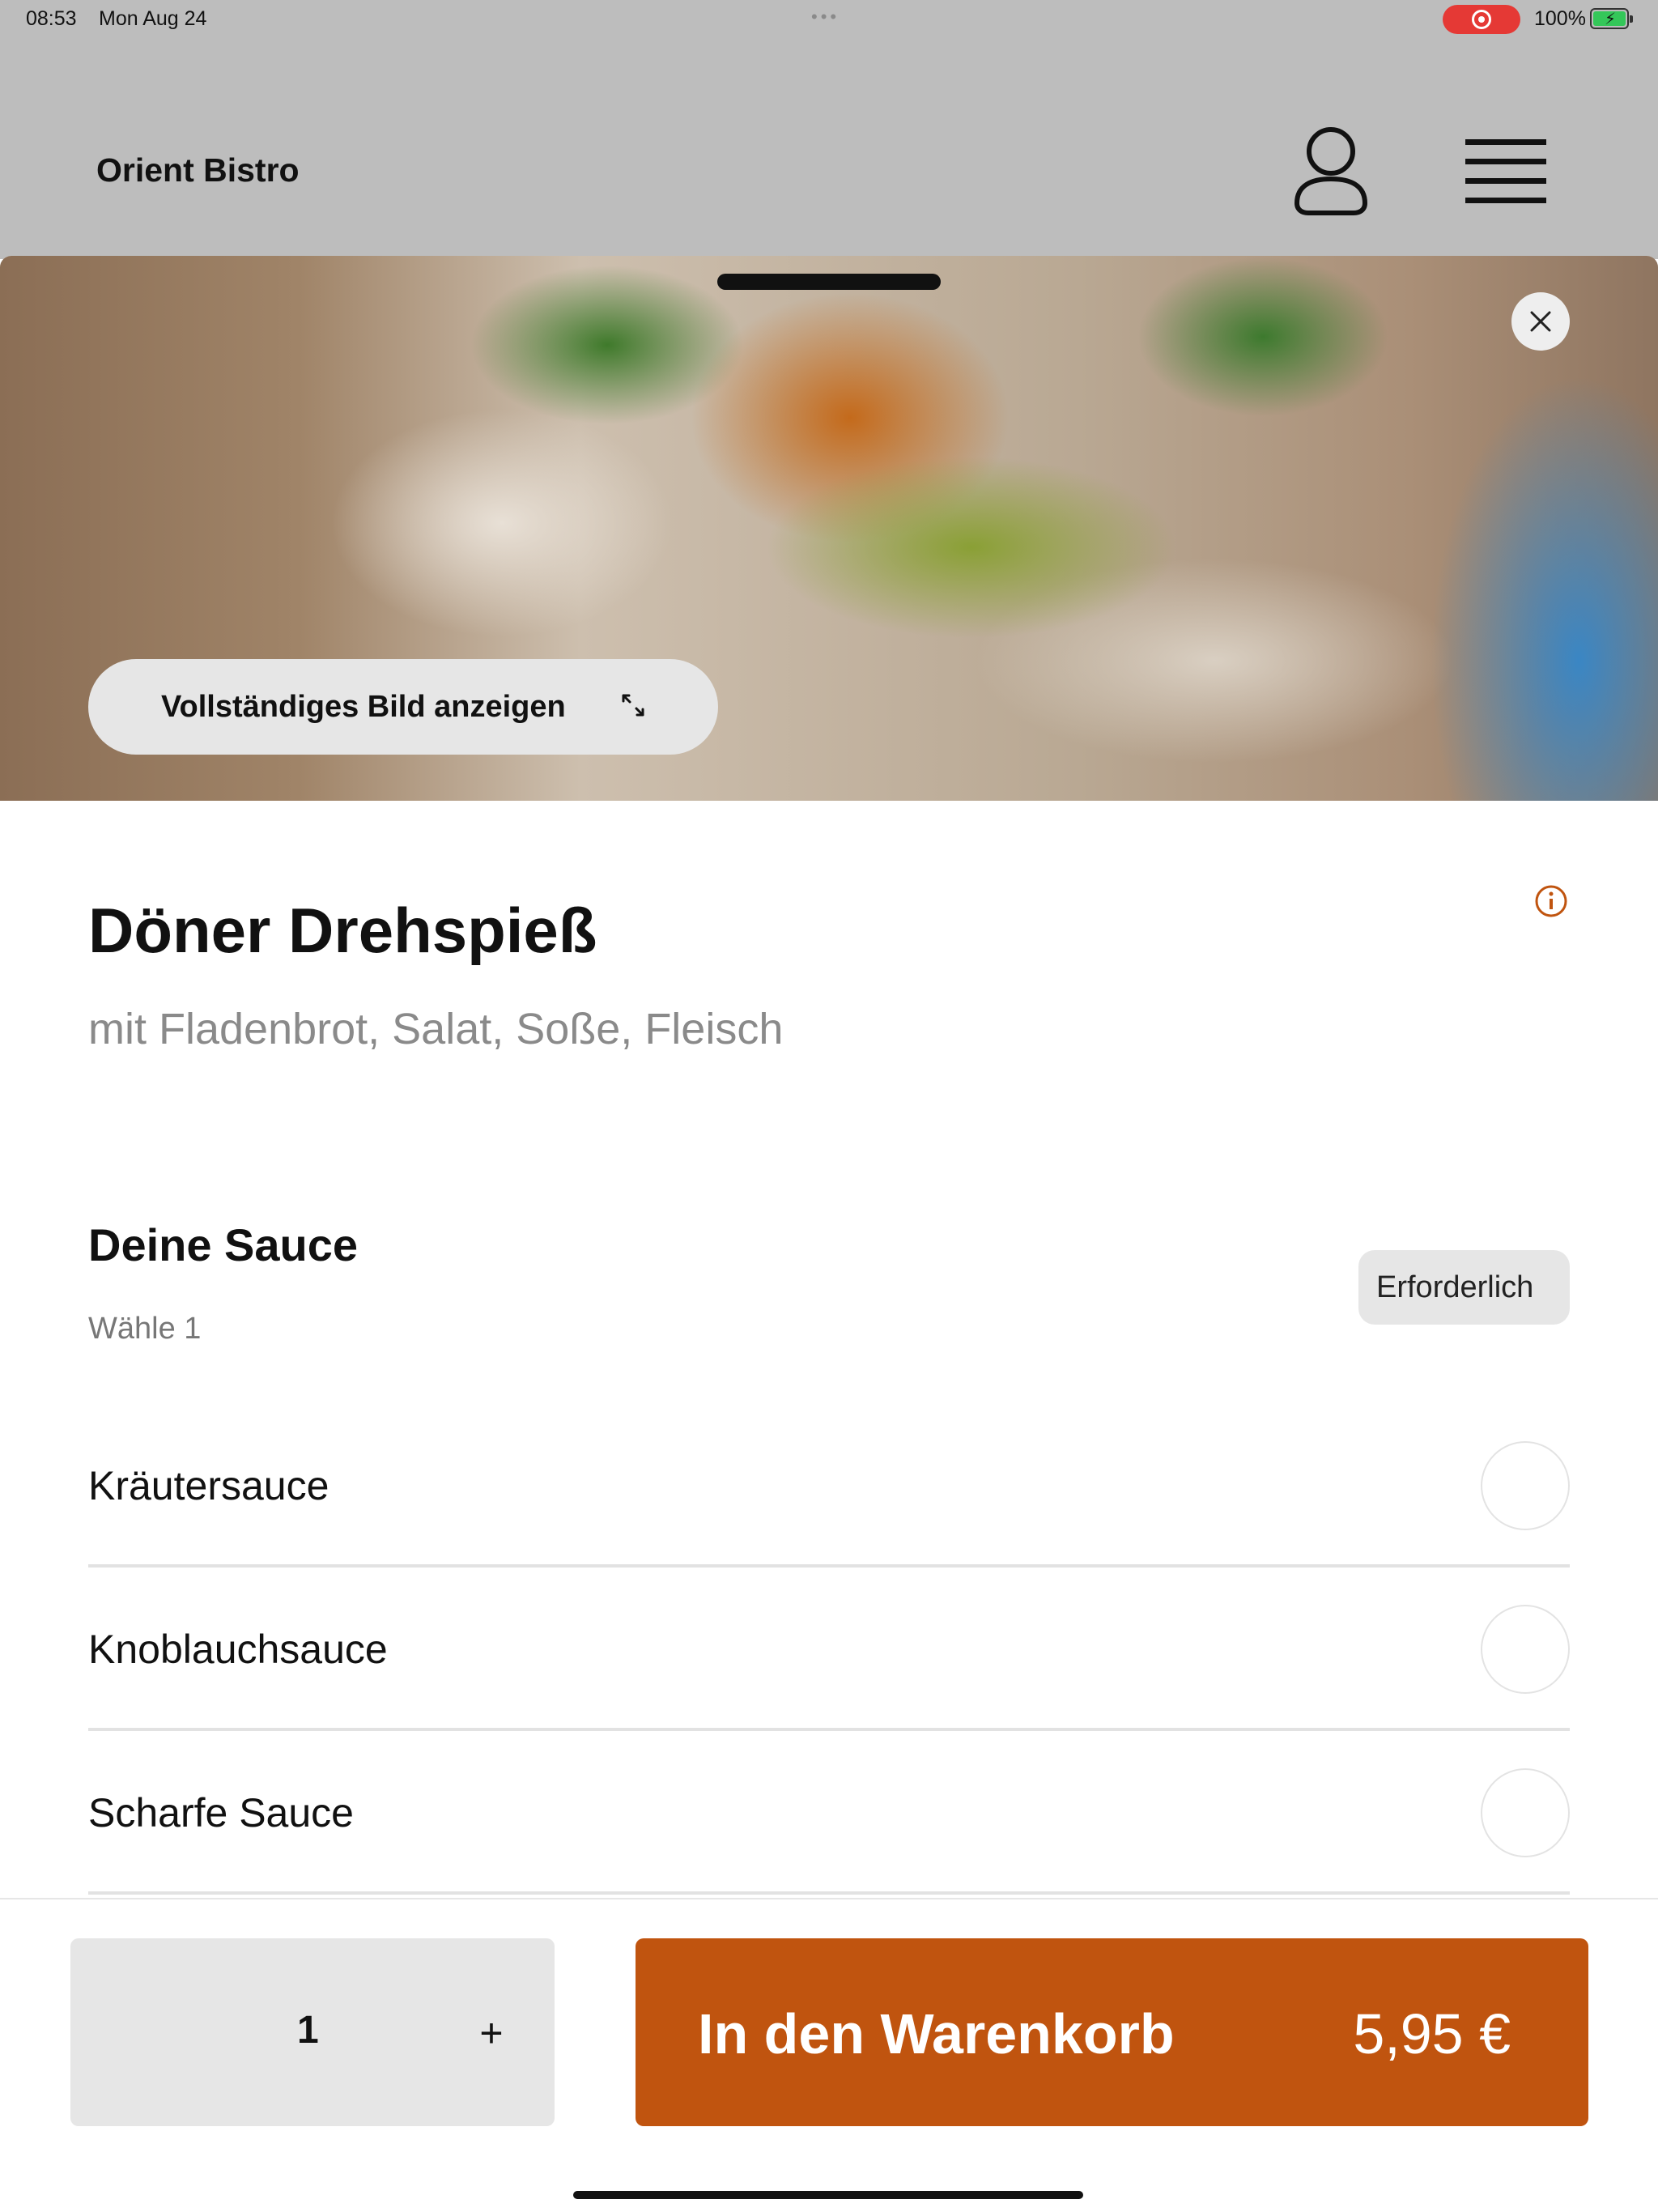 The image size is (1658, 2212). I want to click on brand-name: Orient Bistro, so click(198, 170).